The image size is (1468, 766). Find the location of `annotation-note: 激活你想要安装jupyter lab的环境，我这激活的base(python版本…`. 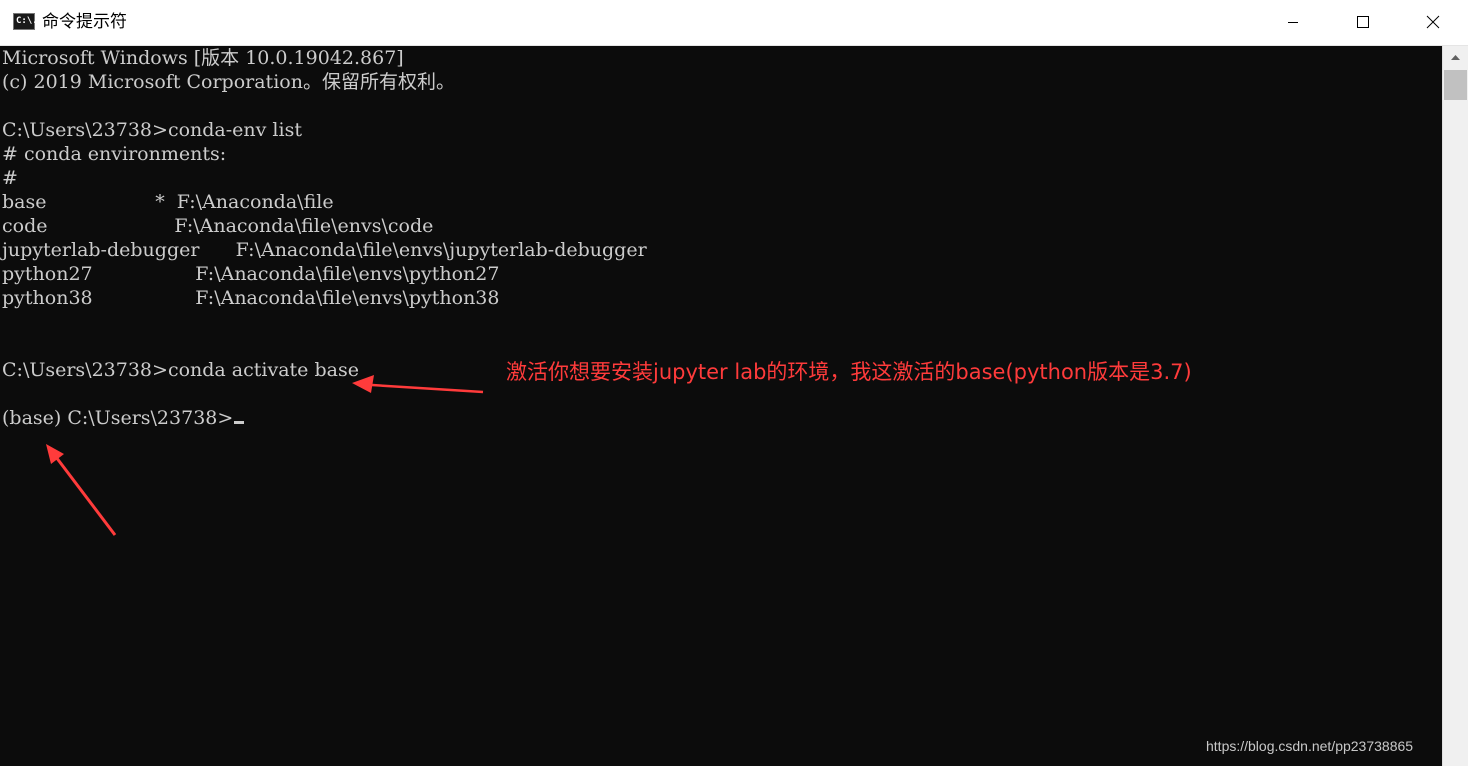

annotation-note: 激活你想要安装jupyter lab的环境，我这激活的base(python版本… is located at coordinates (849, 372).